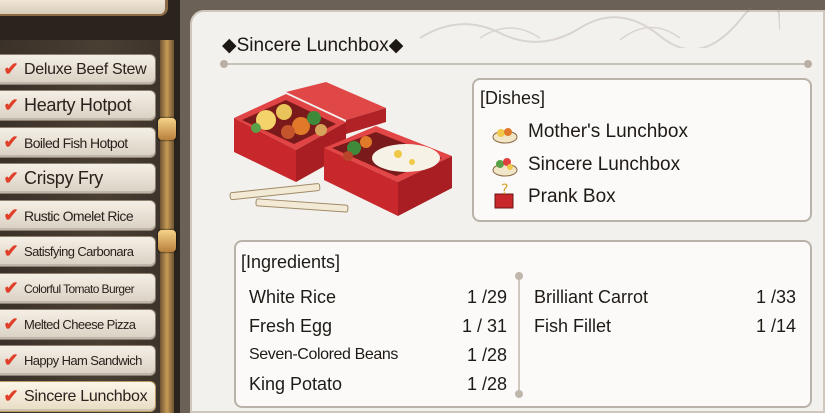  I want to click on ingredient-king-potato: King Potato 1 /28, so click(379, 384).